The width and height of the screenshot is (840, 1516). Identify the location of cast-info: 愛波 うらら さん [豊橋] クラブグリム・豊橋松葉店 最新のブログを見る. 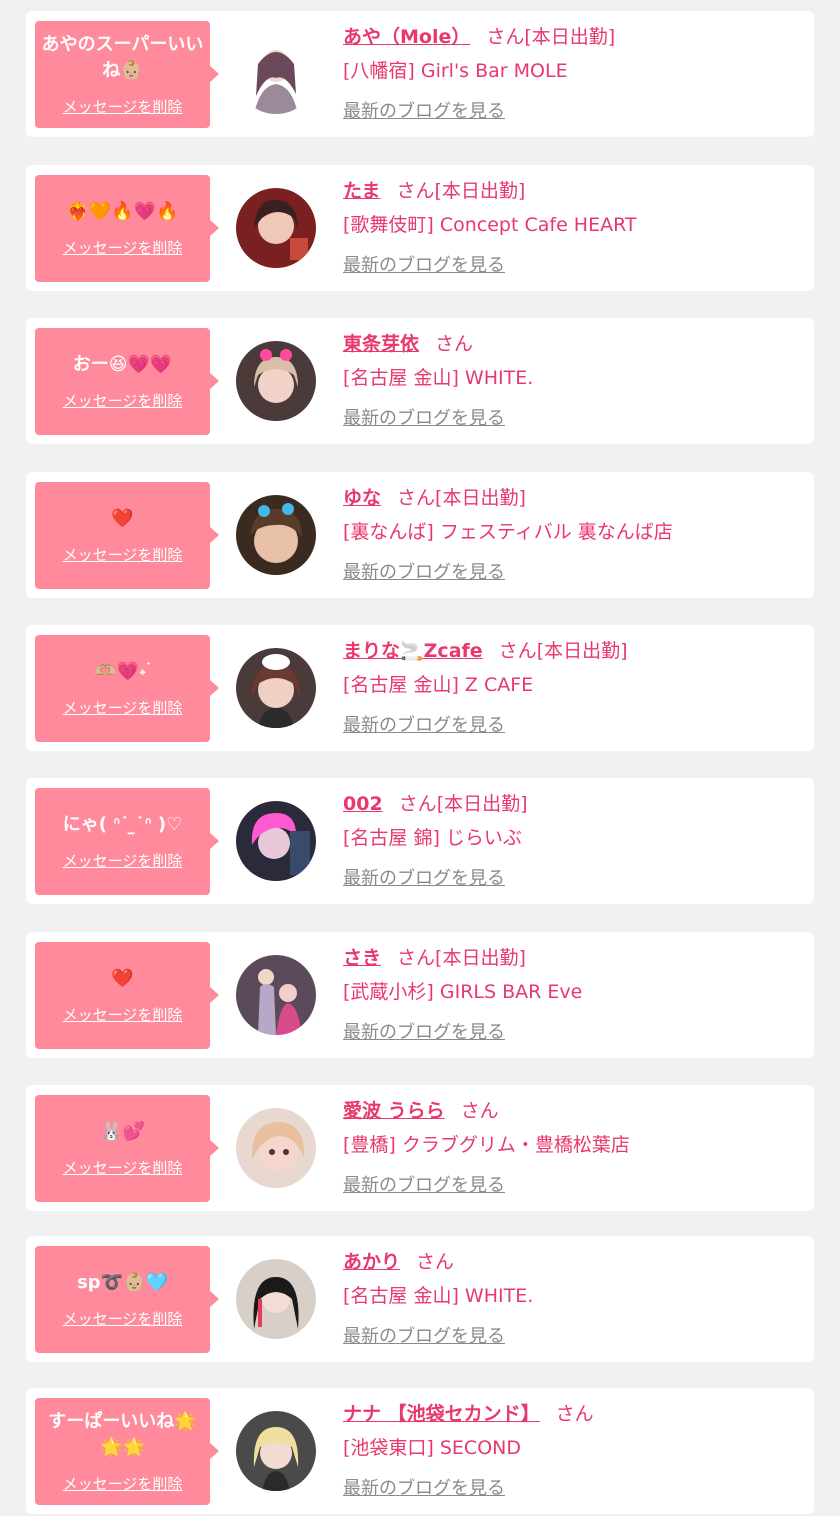
(573, 1147).